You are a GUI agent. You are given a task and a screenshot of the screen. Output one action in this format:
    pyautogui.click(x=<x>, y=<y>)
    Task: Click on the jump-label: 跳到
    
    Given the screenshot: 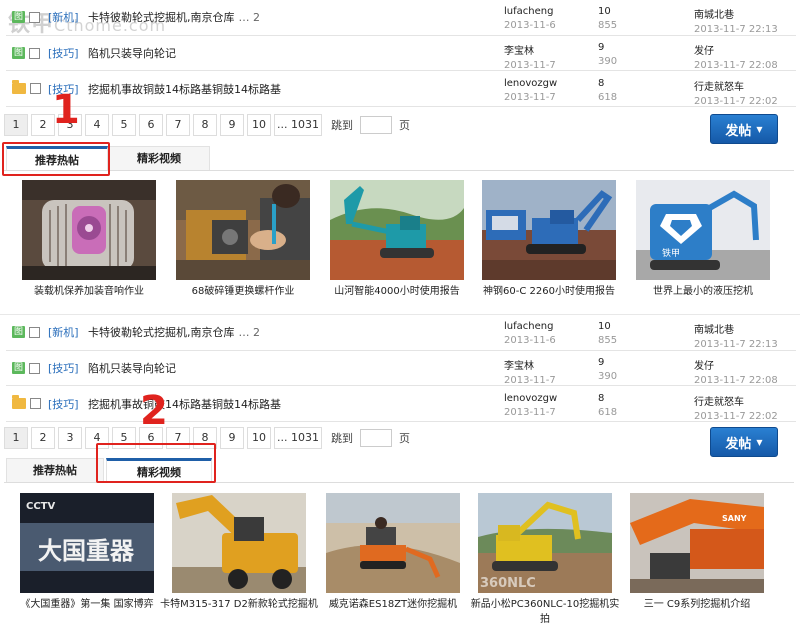 What is the action you would take?
    pyautogui.click(x=341, y=125)
    